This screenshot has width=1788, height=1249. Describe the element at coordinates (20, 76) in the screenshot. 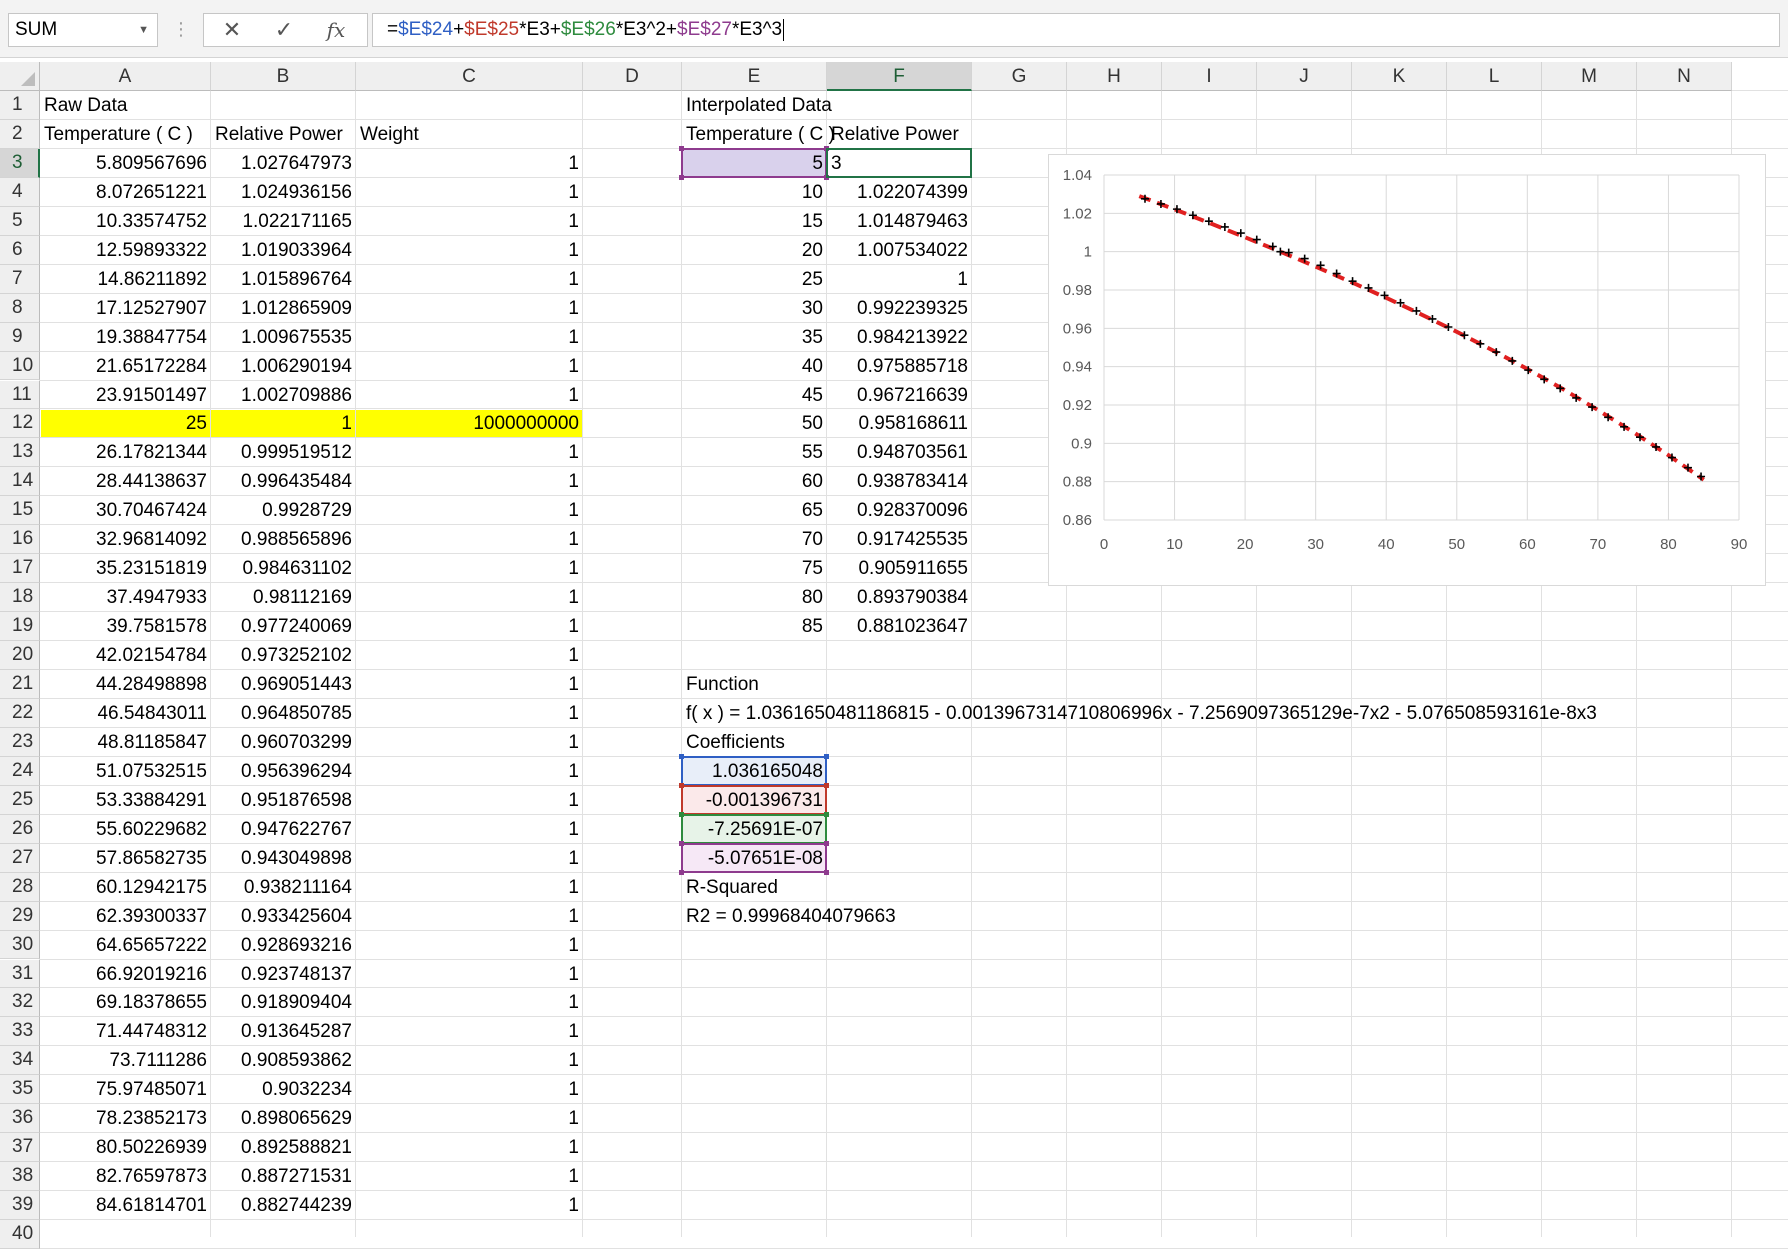

I see `select-all-corner` at that location.